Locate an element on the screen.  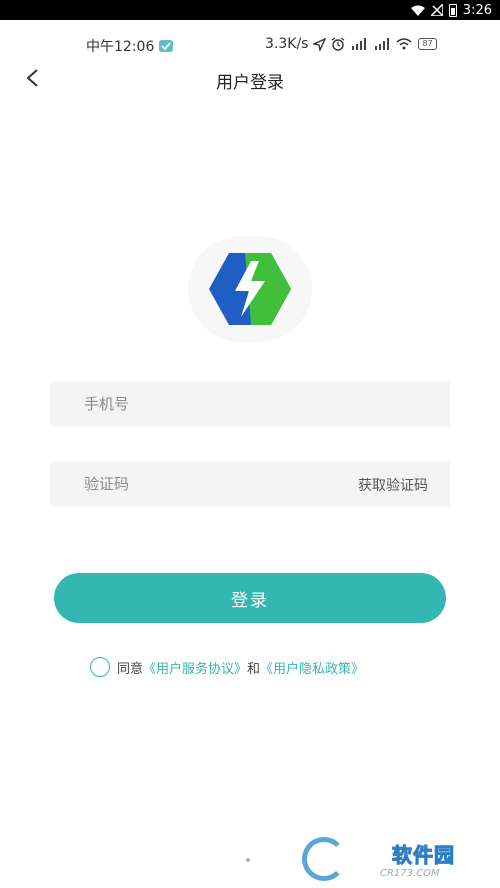
login-button: 登录 is located at coordinates (250, 598).